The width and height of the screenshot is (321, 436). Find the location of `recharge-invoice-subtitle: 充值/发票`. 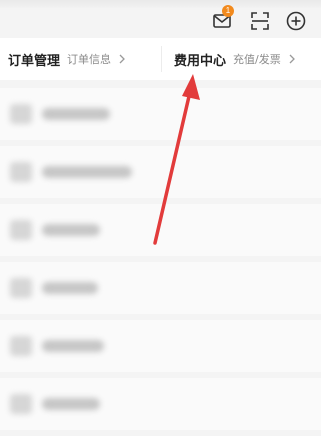

recharge-invoice-subtitle: 充值/发票 is located at coordinates (257, 59).